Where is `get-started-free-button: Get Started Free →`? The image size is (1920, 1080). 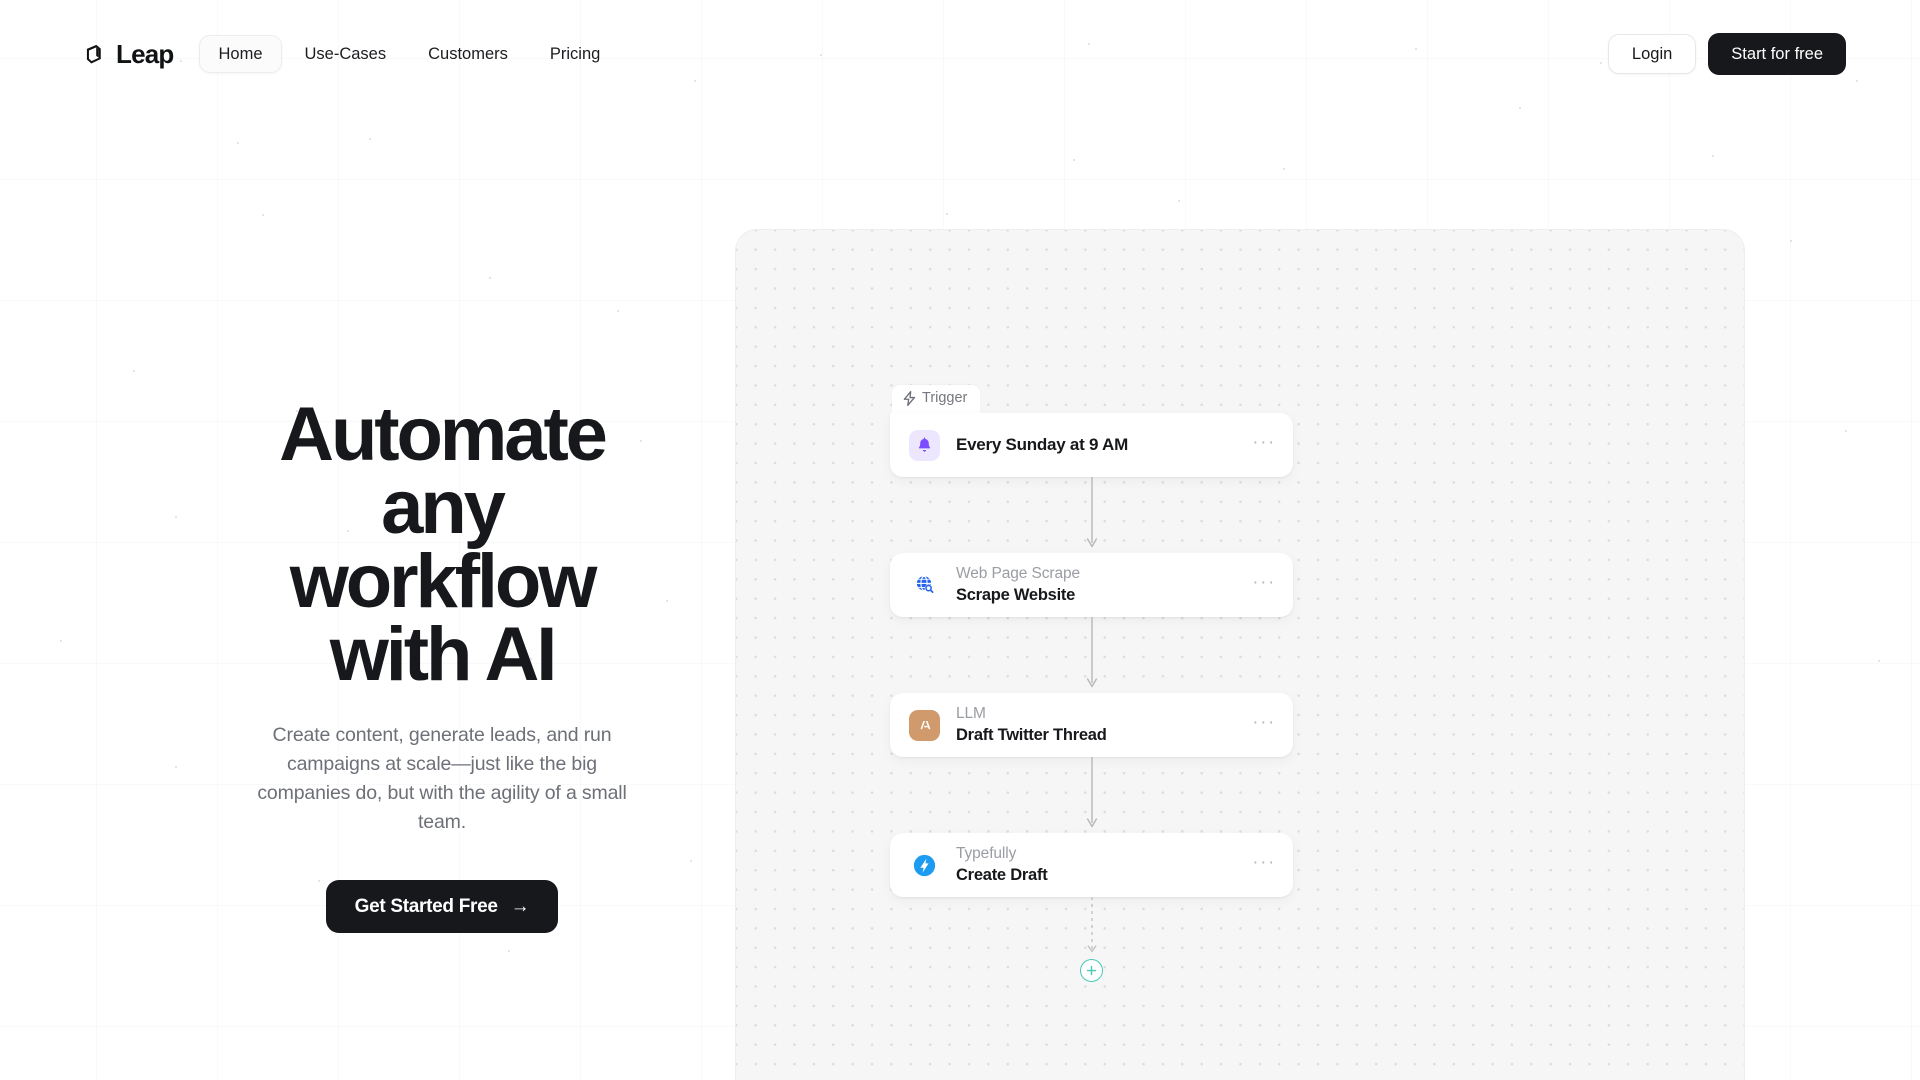 get-started-free-button: Get Started Free → is located at coordinates (442, 906).